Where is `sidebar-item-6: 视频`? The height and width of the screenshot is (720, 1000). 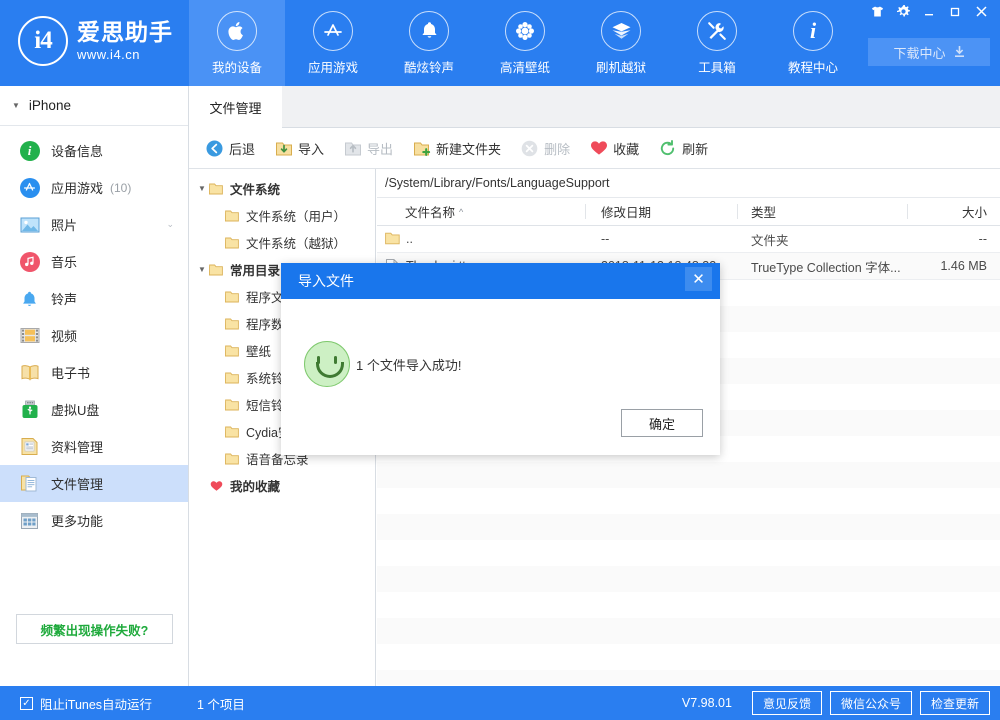 sidebar-item-6: 视频 is located at coordinates (94, 335).